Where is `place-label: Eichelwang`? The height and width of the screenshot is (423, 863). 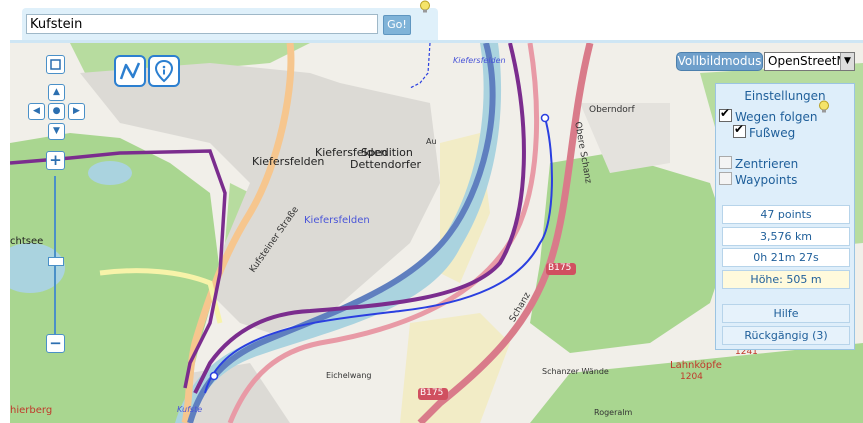 place-label: Eichelwang is located at coordinates (349, 375).